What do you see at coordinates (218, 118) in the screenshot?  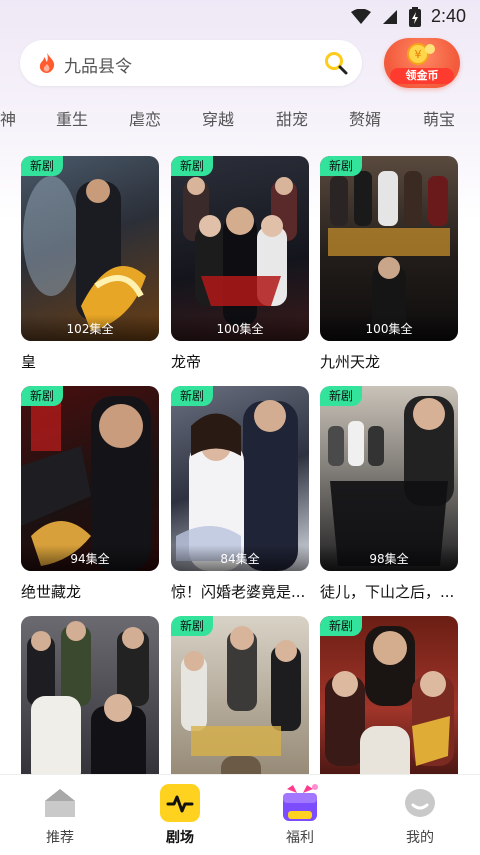 I see `category-tab: 穿越` at bounding box center [218, 118].